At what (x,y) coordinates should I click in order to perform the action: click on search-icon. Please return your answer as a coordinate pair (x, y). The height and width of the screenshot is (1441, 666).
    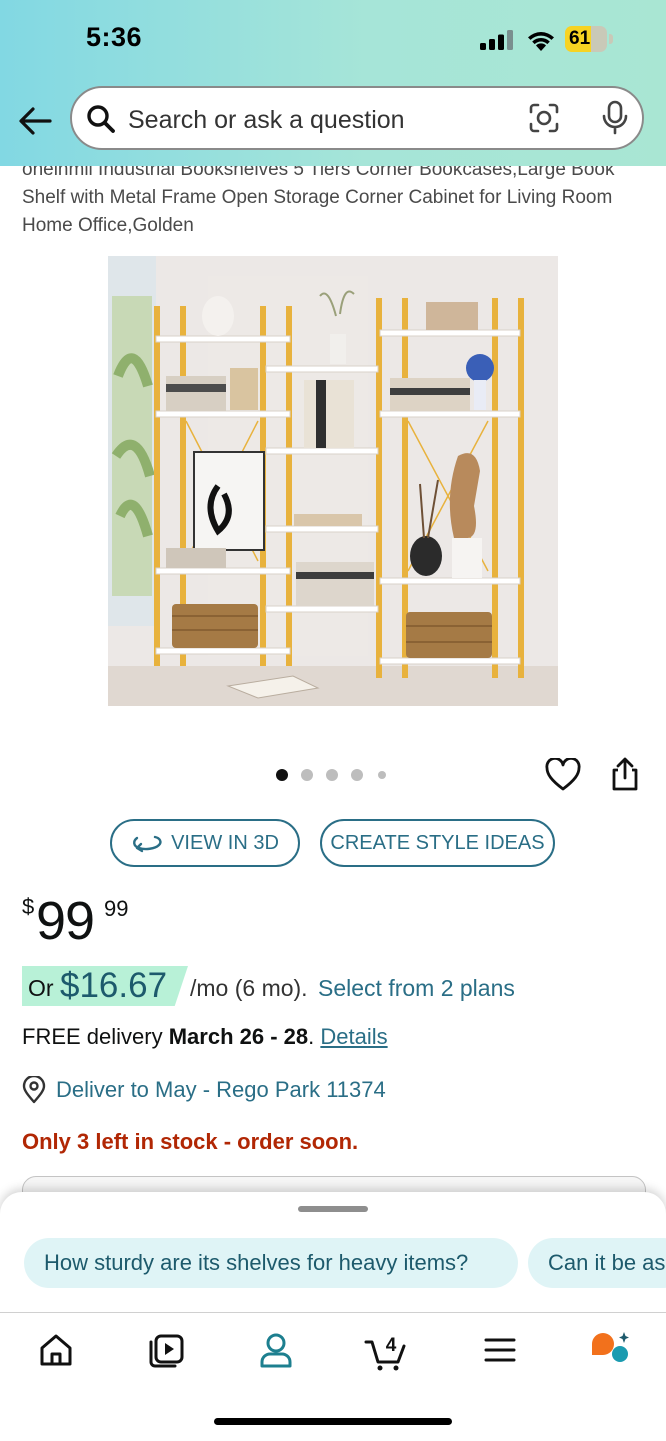
    Looking at the image, I should click on (101, 119).